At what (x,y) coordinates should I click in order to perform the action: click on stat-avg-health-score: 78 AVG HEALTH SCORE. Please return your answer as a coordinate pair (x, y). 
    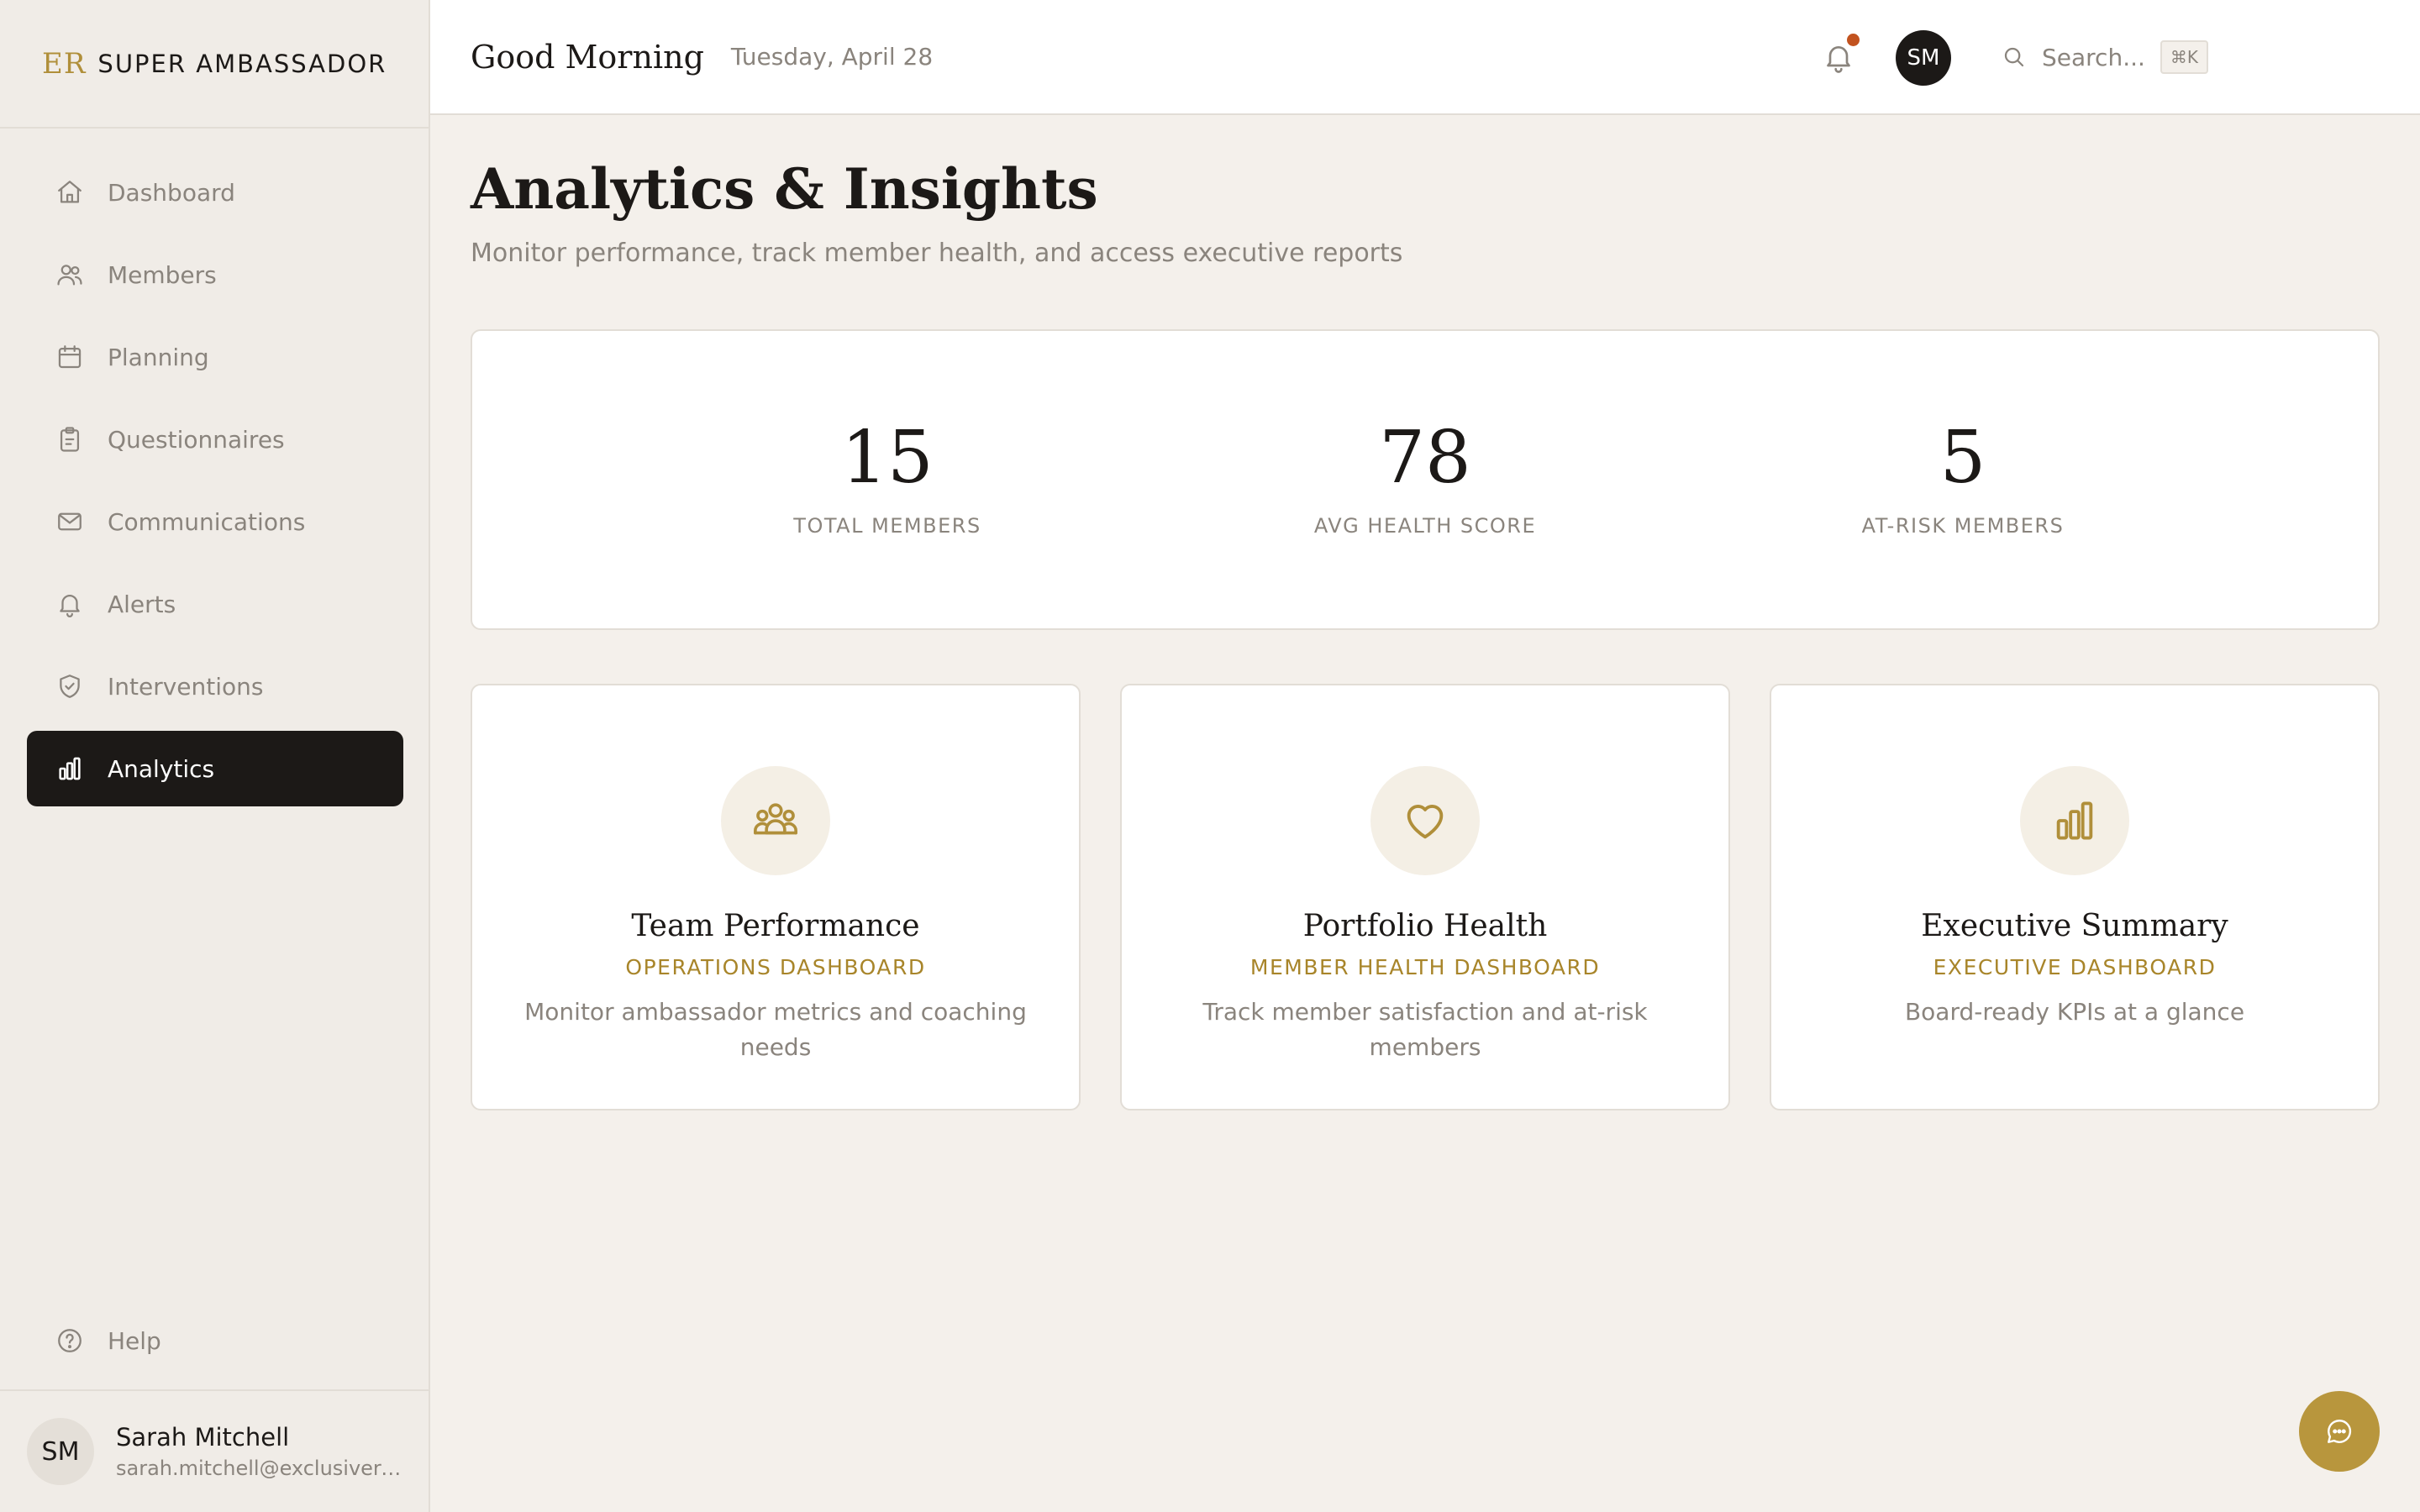
    Looking at the image, I should click on (1425, 480).